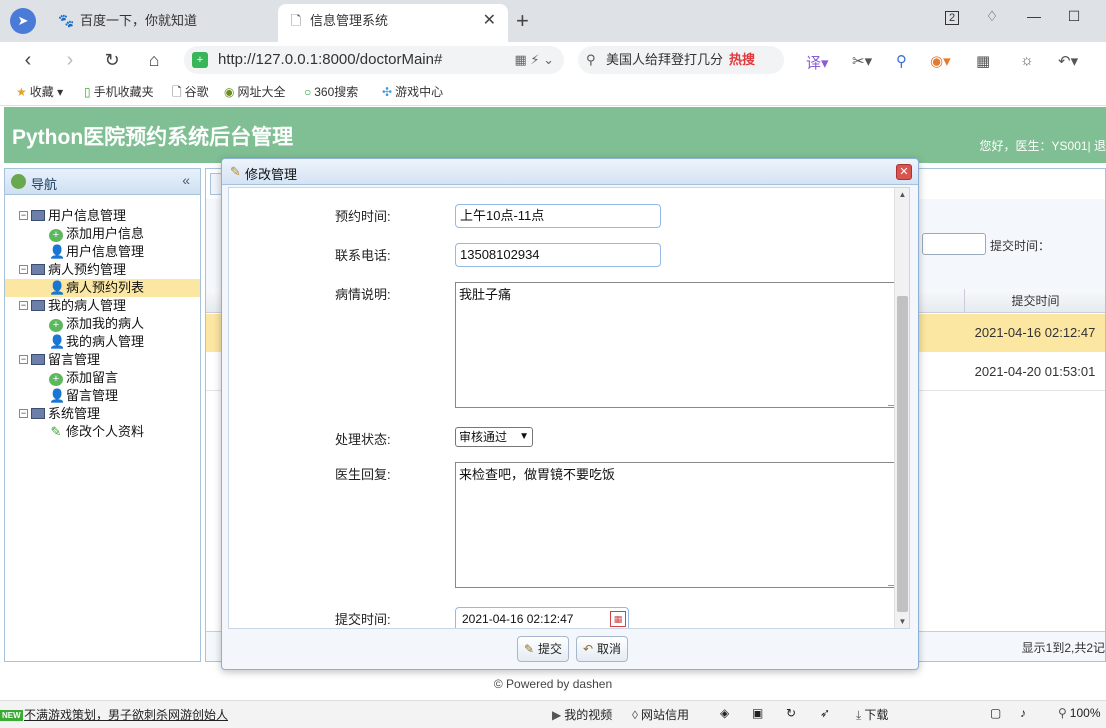 The image size is (1106, 728). I want to click on sidebar-item-appointments: − 病人预约管理, so click(102, 270).